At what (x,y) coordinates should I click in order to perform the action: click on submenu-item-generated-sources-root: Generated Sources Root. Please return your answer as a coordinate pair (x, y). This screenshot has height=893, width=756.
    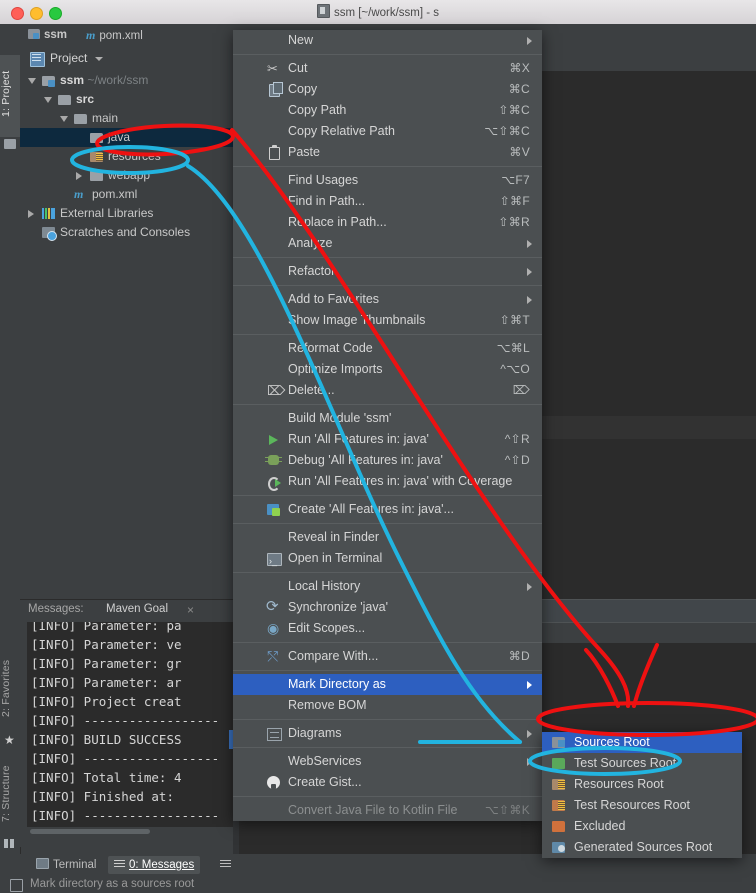
    Looking at the image, I should click on (642, 847).